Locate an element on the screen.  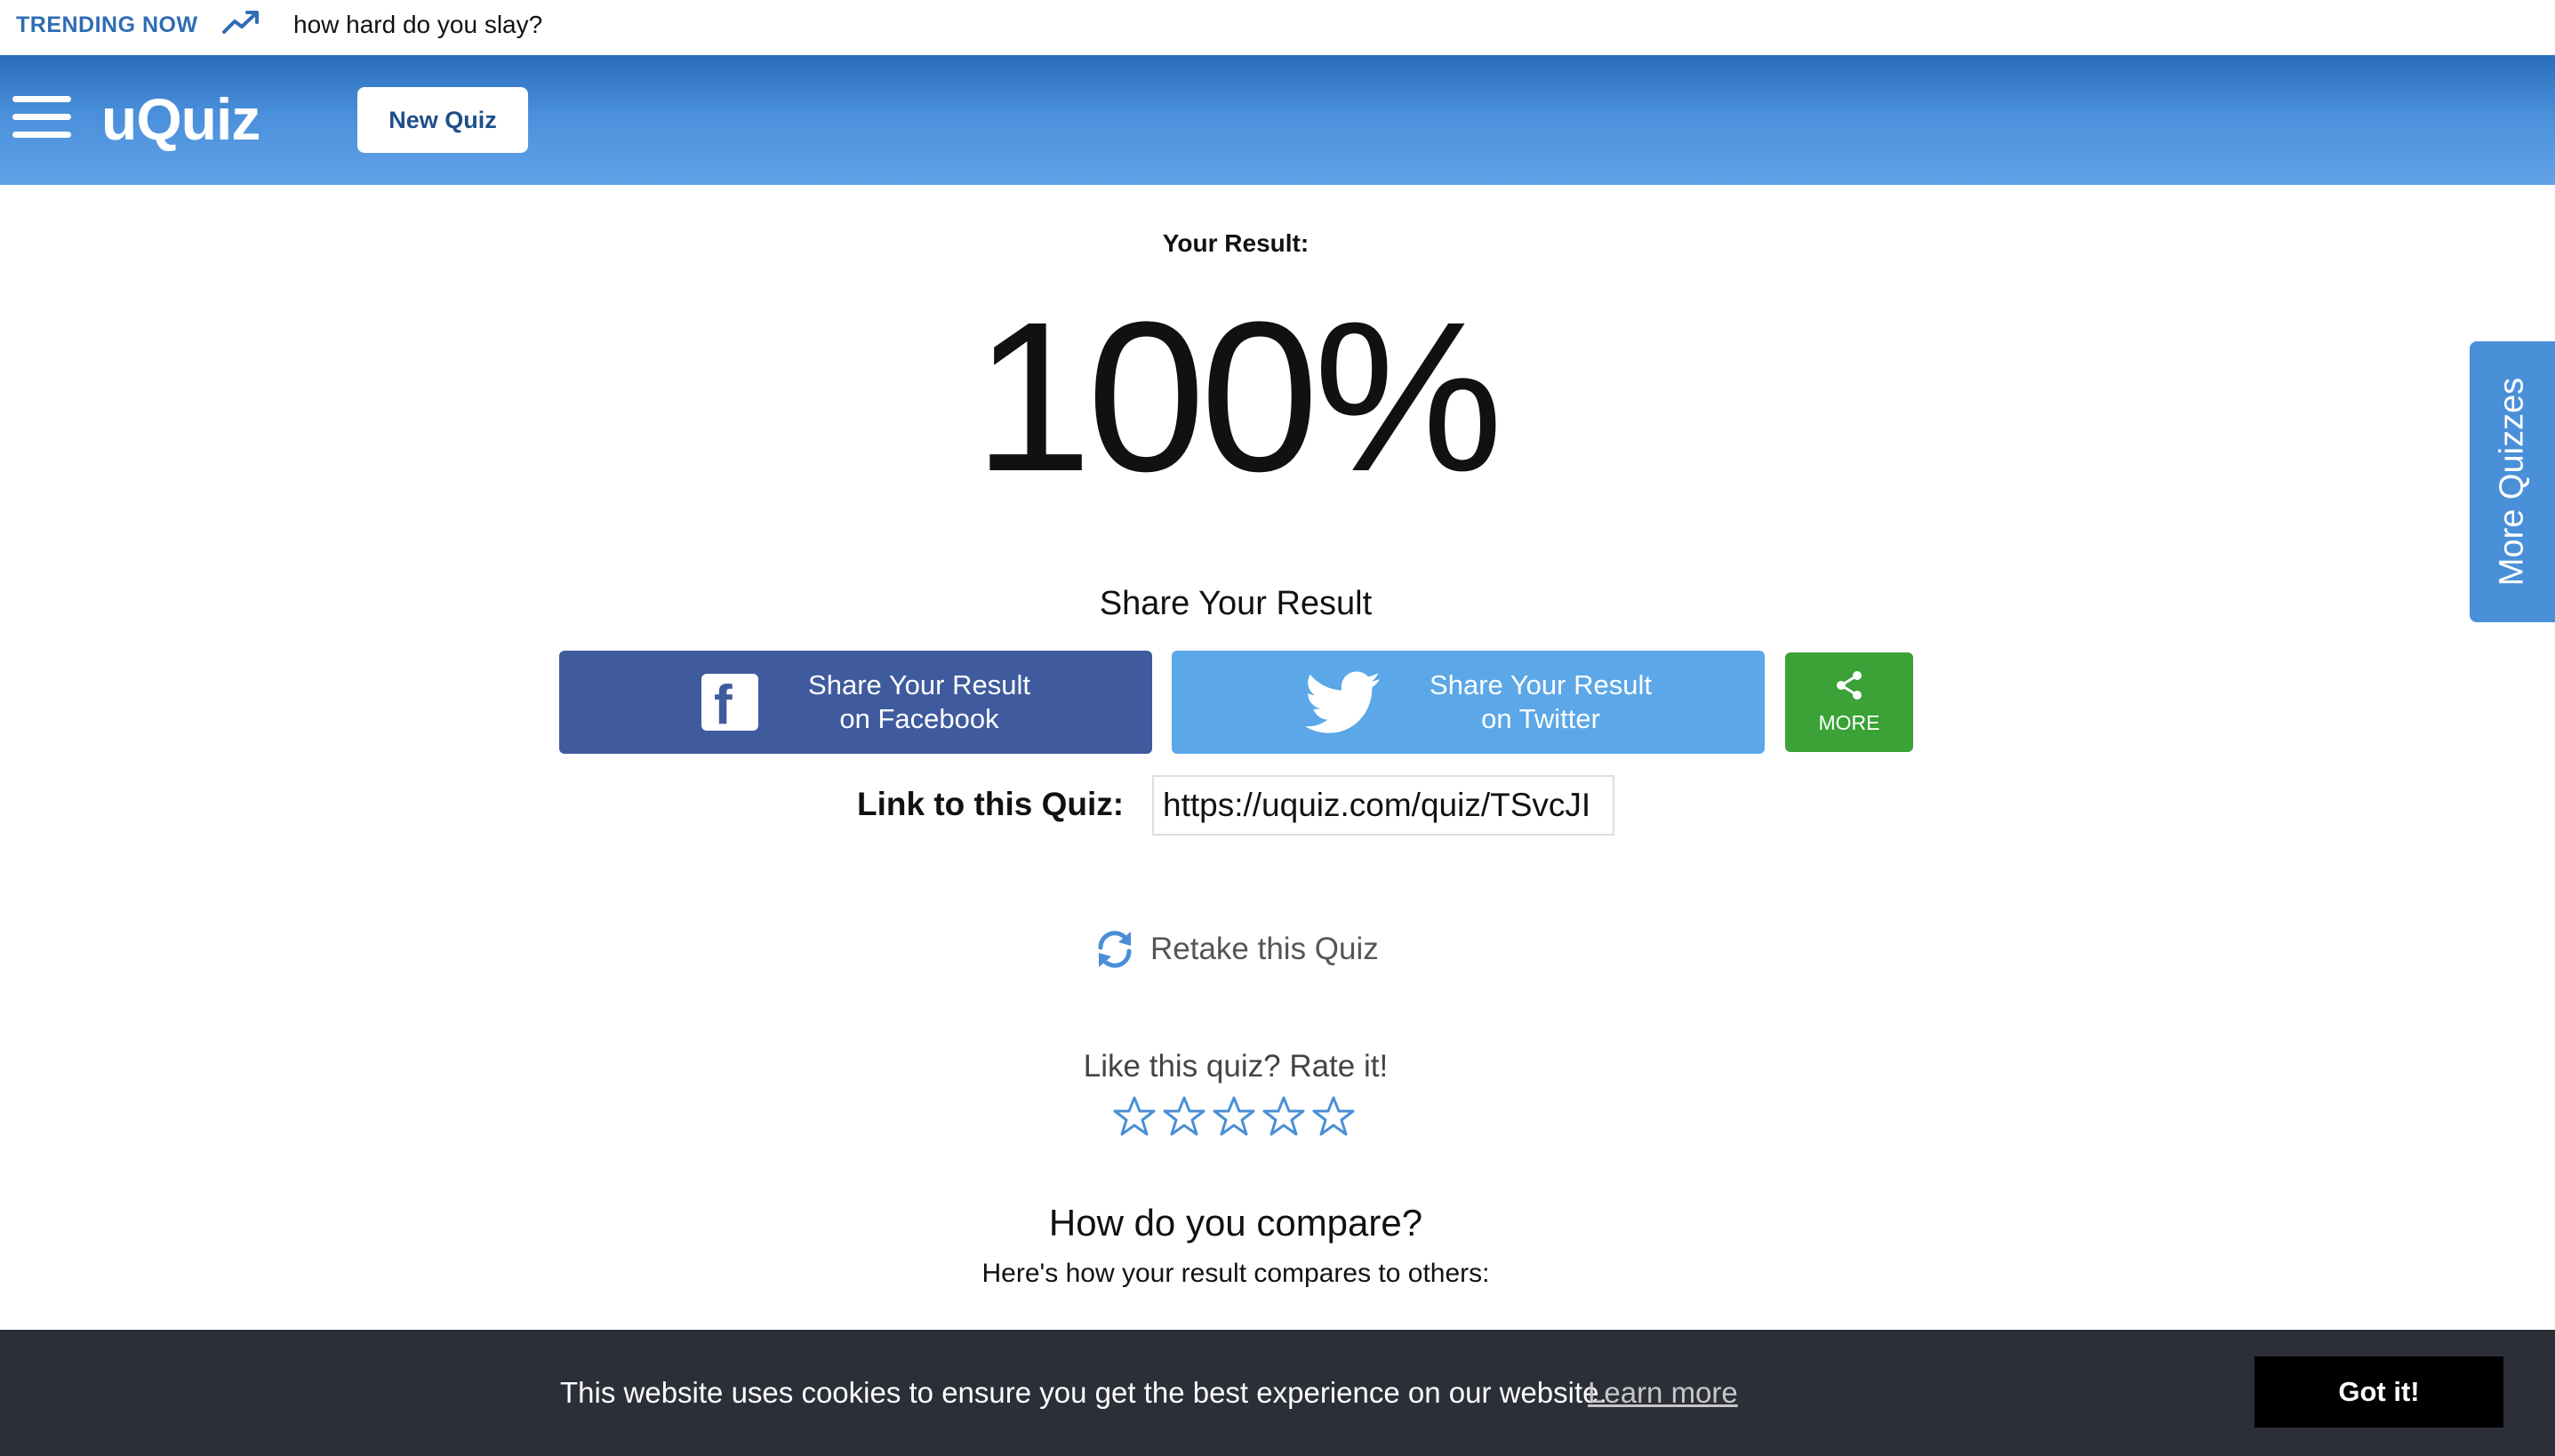
star-rating is located at coordinates (1237, 1116).